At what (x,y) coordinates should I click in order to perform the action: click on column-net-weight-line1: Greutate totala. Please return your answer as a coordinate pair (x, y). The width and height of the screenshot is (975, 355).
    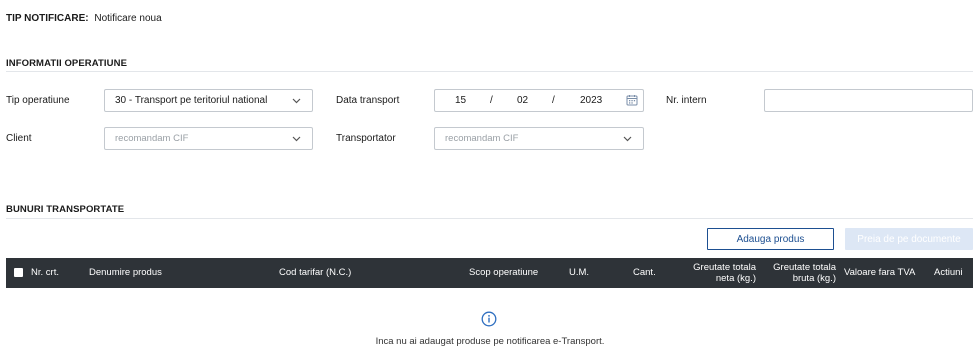
    Looking at the image, I should click on (724, 267).